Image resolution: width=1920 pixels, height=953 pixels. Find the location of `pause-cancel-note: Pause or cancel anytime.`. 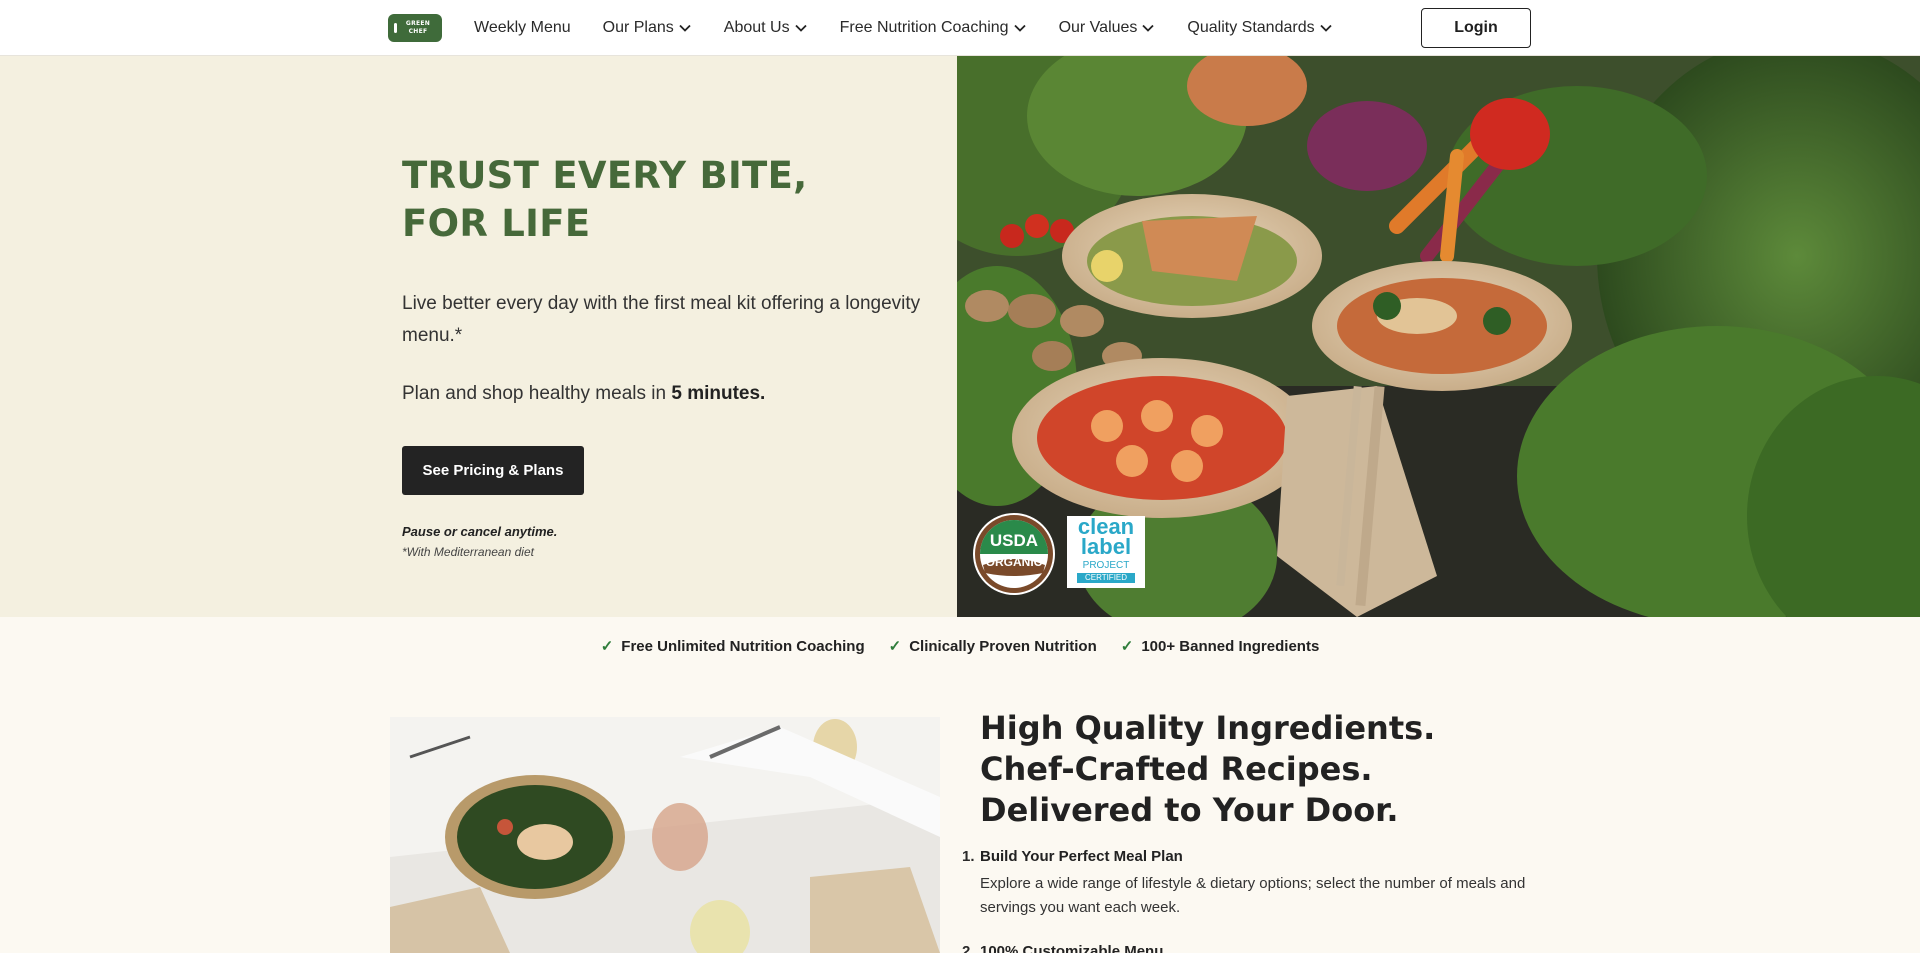

pause-cancel-note: Pause or cancel anytime. is located at coordinates (480, 531).